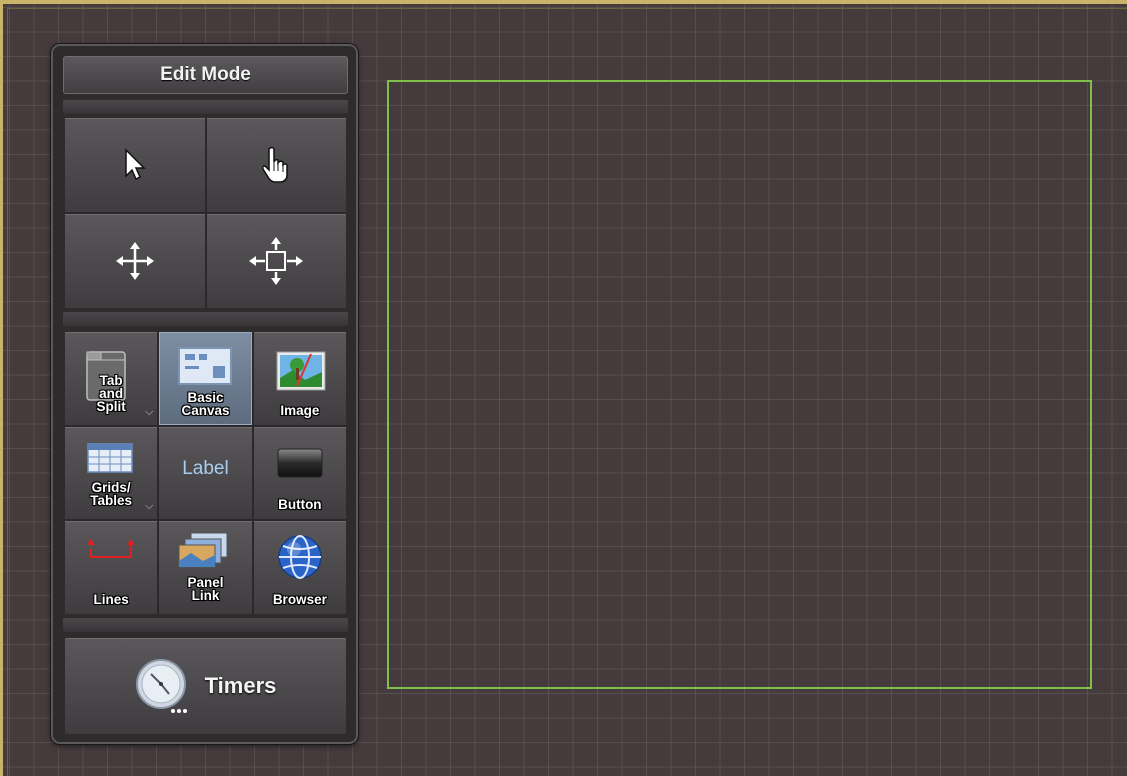 The image size is (1127, 776). I want to click on move-button, so click(135, 261).